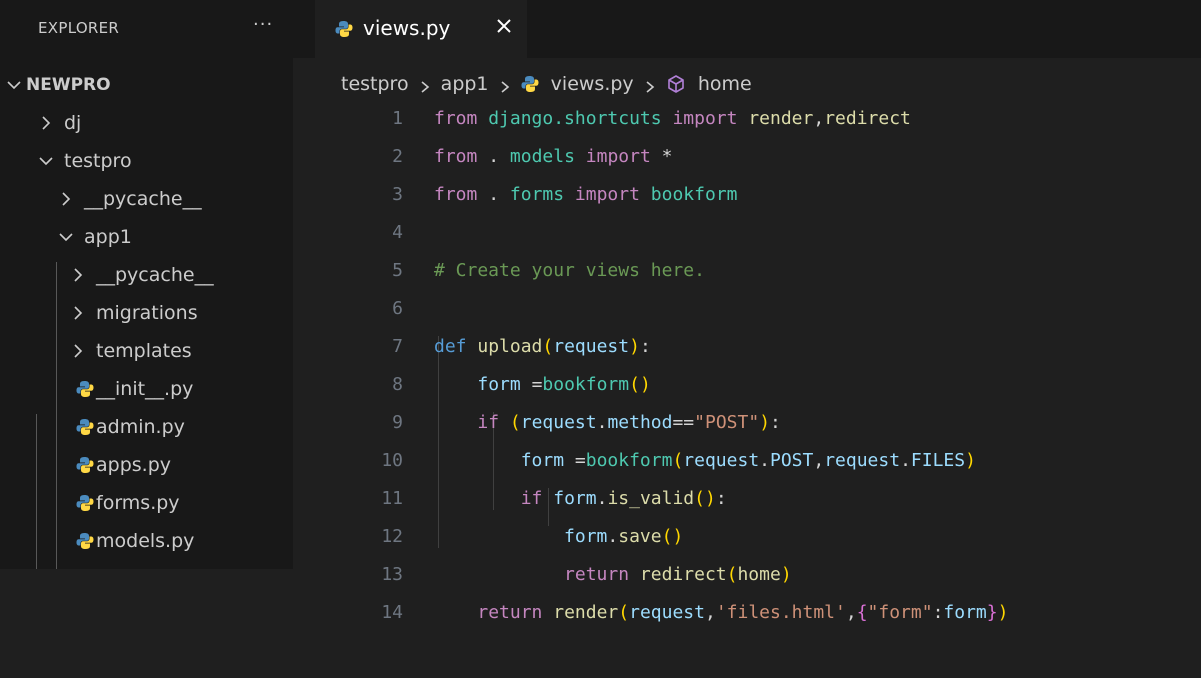 The width and height of the screenshot is (1201, 678). What do you see at coordinates (504, 26) in the screenshot?
I see `close-icon` at bounding box center [504, 26].